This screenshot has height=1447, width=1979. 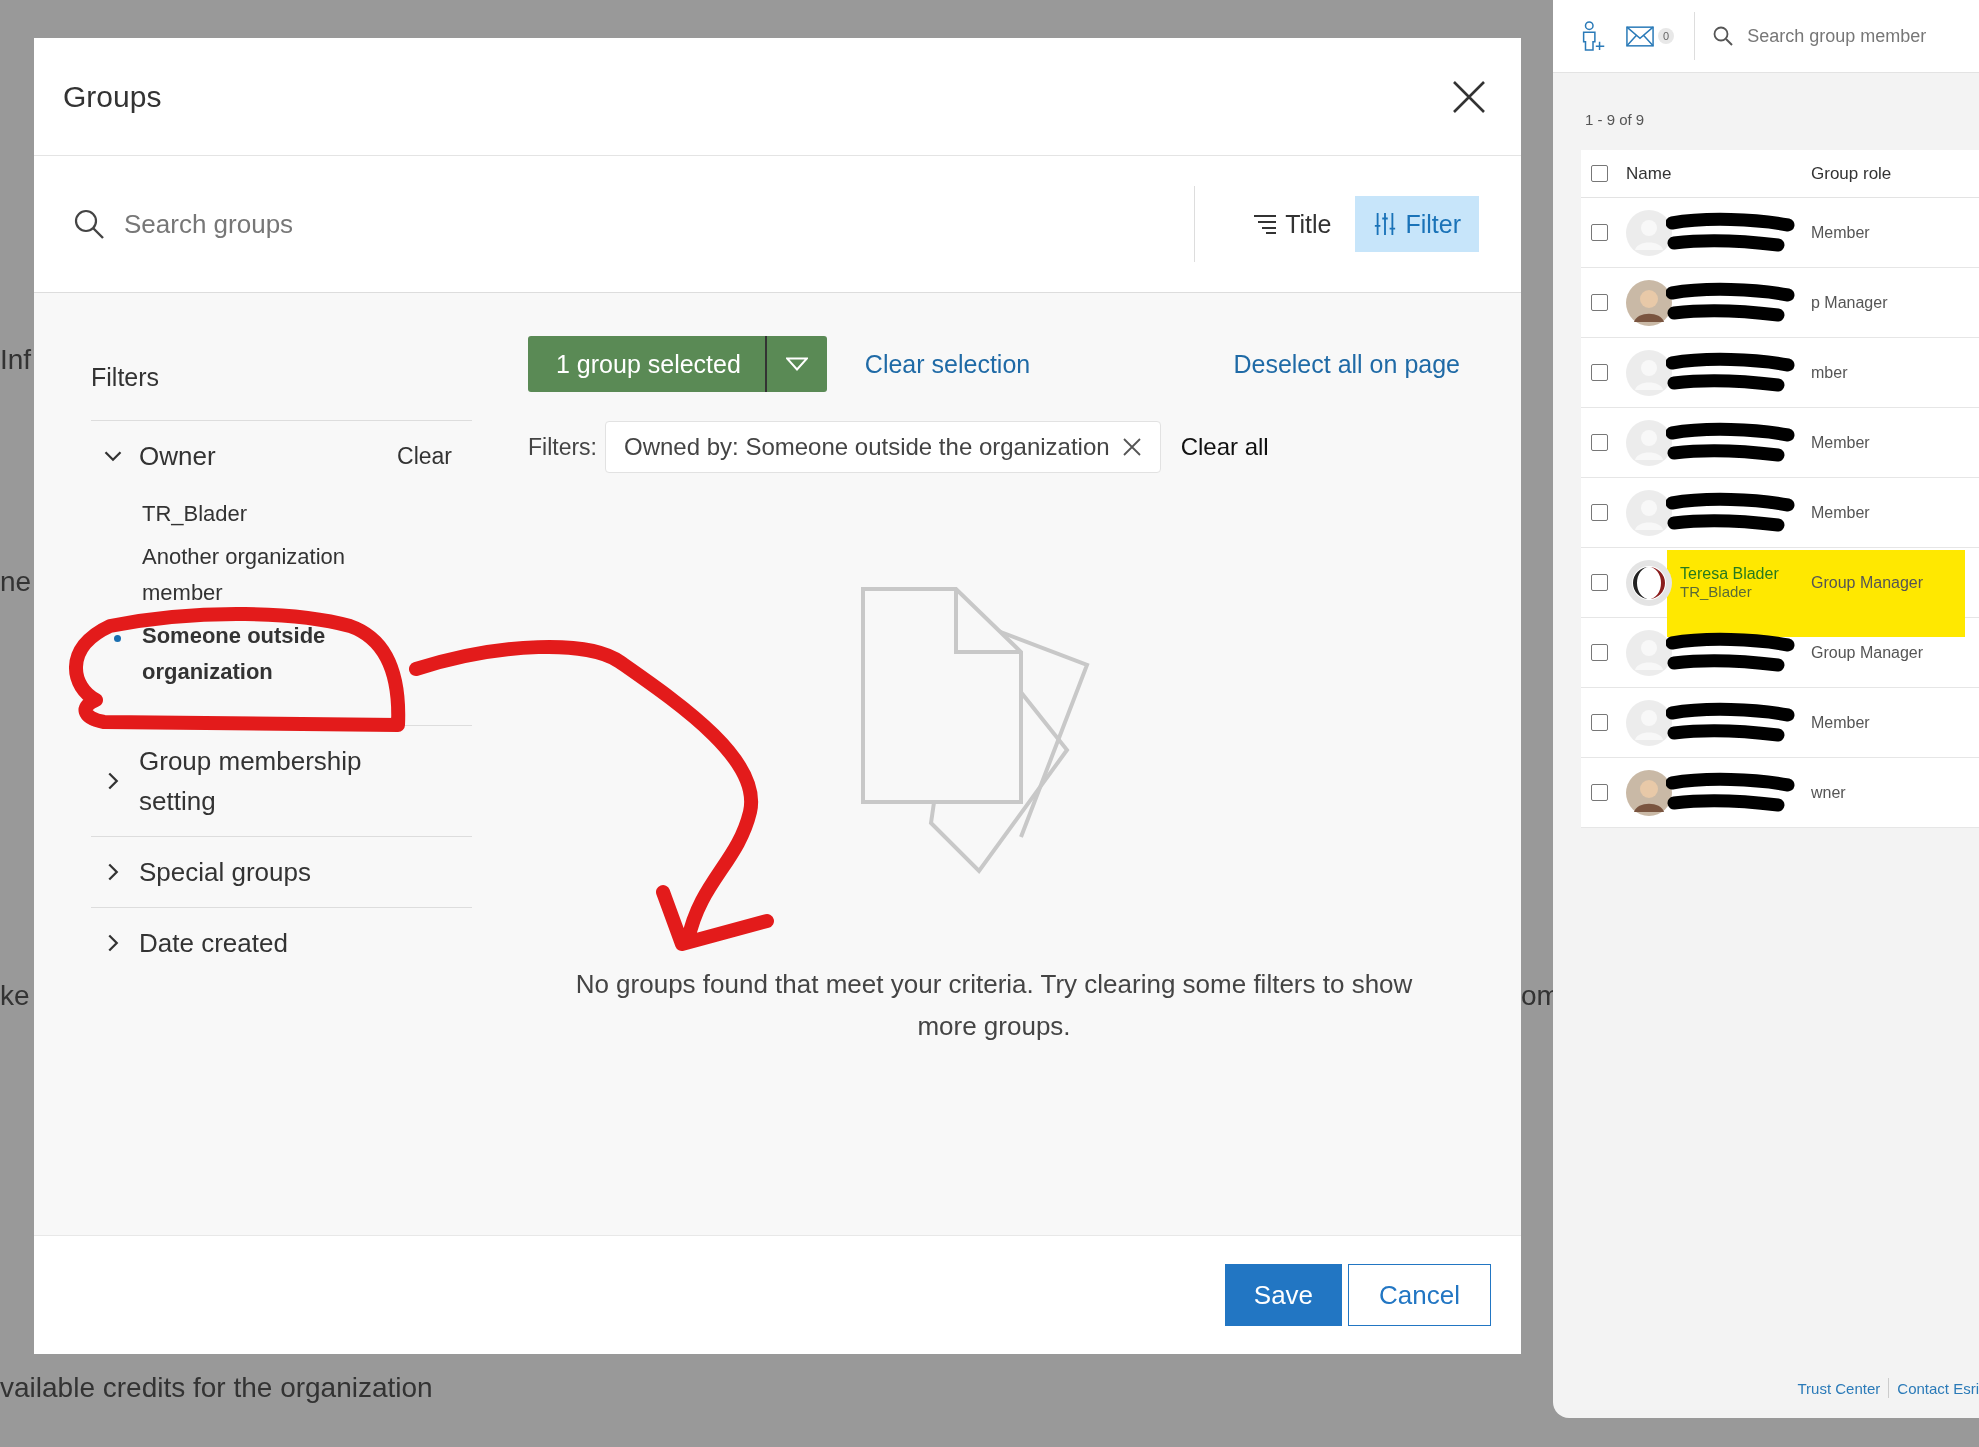 What do you see at coordinates (16, 360) in the screenshot?
I see `background-text: Inf` at bounding box center [16, 360].